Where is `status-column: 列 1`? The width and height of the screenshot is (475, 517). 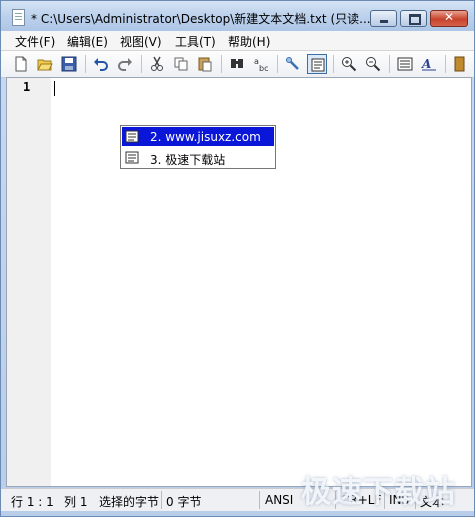 status-column: 列 1 is located at coordinates (76, 502).